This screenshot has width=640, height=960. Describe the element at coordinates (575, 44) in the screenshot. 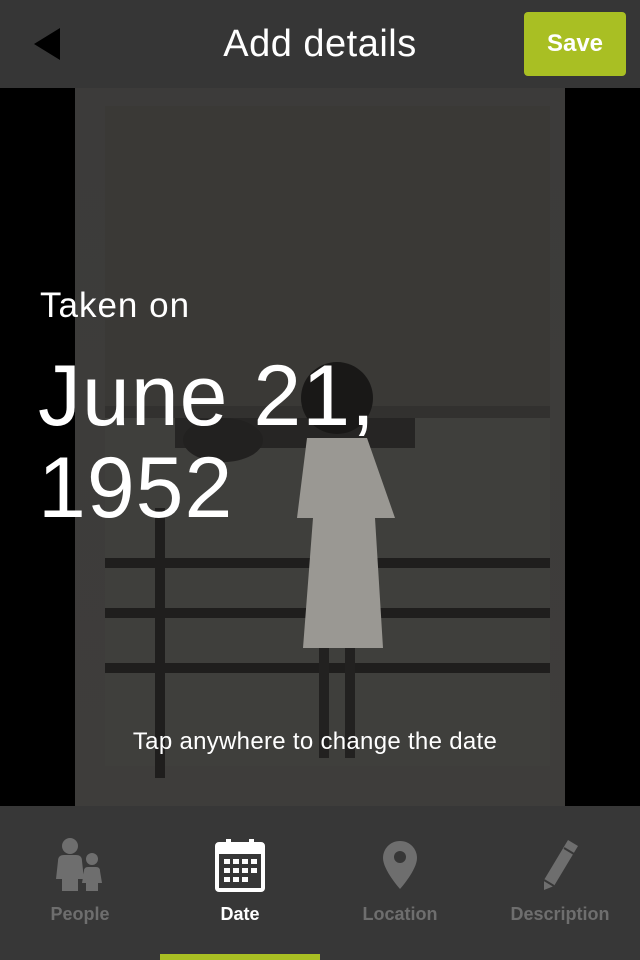

I see `save-button: Save` at that location.